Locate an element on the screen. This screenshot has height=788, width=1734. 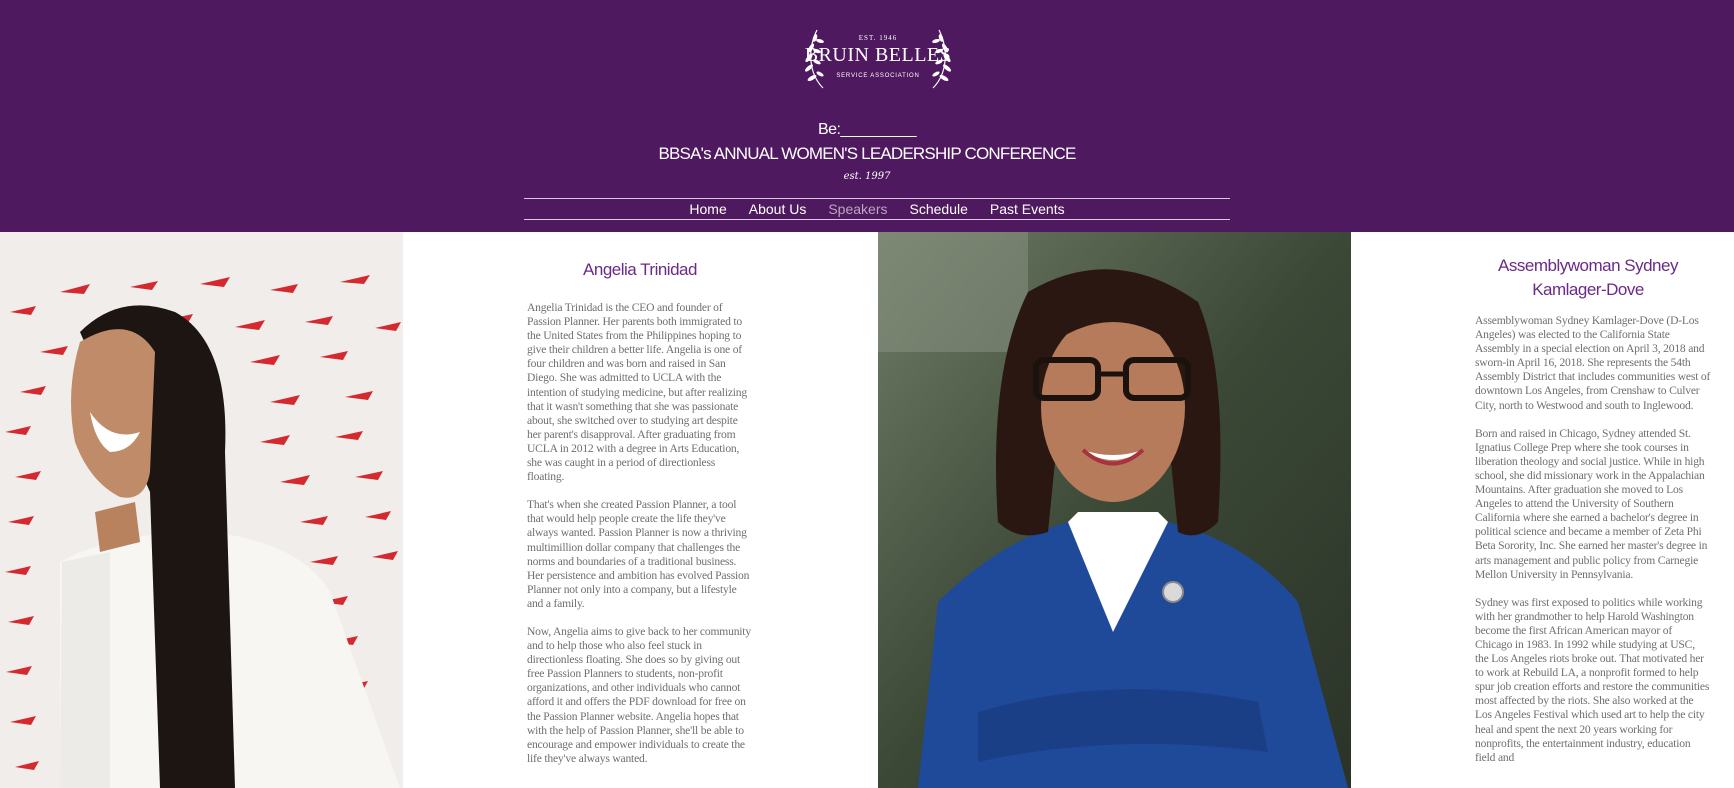
nav-schedule: Schedule is located at coordinates (939, 209).